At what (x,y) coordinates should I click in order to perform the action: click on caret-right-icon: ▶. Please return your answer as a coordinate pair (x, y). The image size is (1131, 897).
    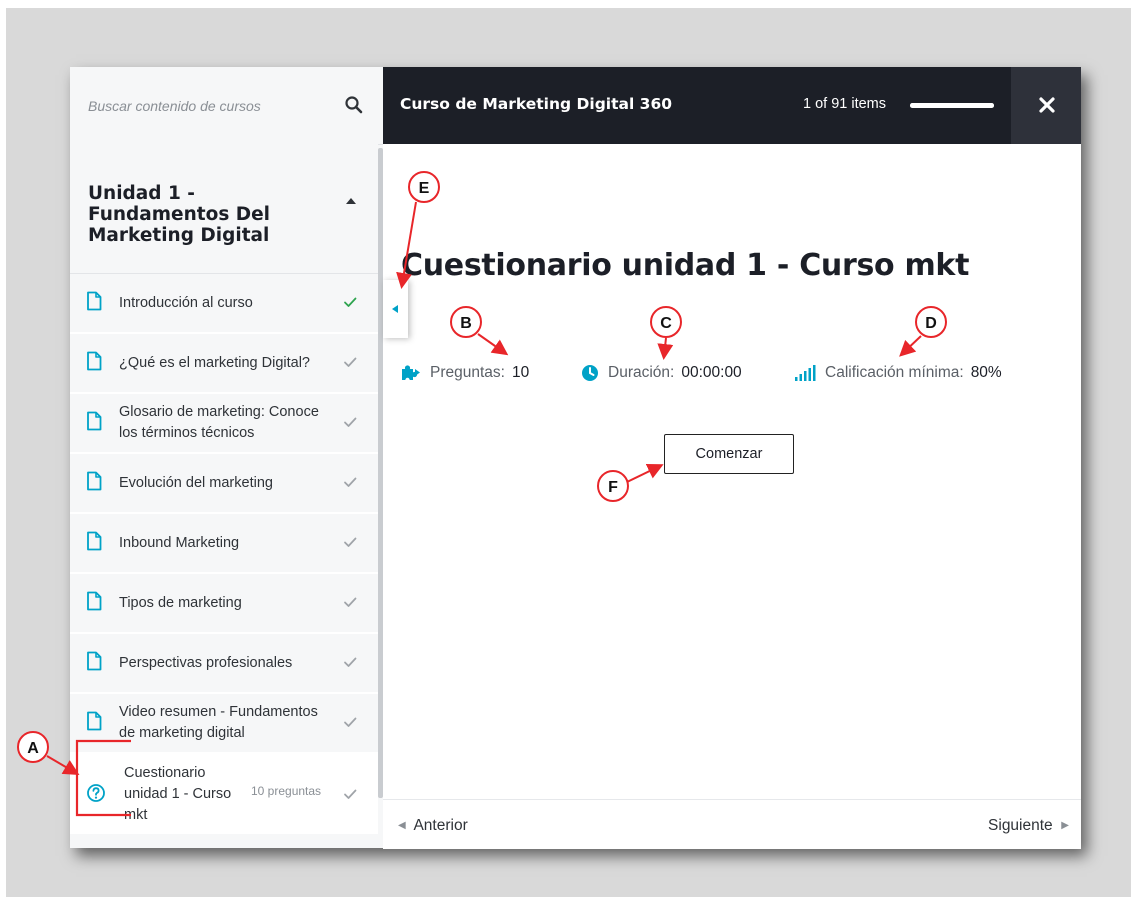
    Looking at the image, I should click on (1065, 825).